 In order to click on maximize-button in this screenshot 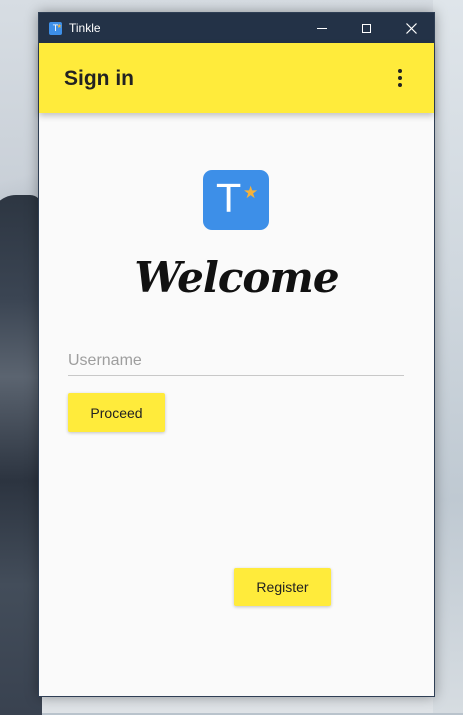, I will do `click(366, 28)`.